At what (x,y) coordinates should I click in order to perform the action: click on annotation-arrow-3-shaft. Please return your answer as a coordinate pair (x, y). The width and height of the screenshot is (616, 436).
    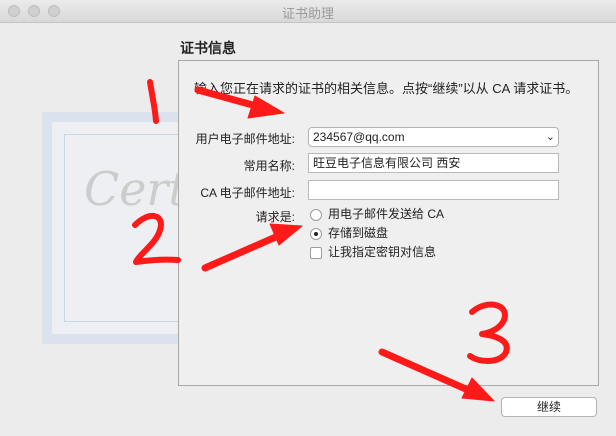
    Looking at the image, I should click on (425, 371).